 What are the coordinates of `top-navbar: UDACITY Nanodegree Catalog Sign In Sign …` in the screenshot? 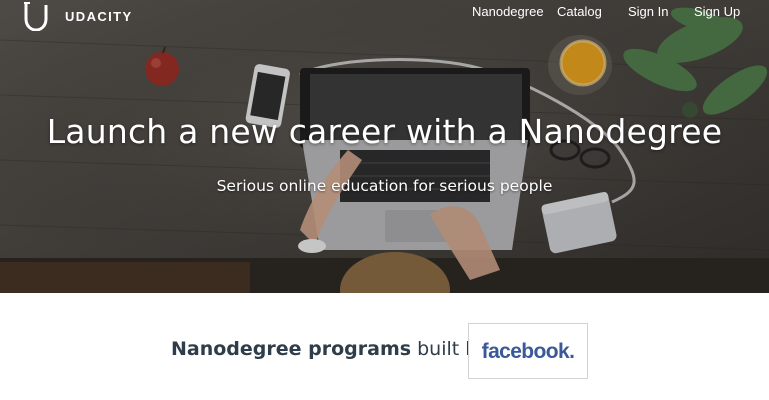 It's located at (384, 15).